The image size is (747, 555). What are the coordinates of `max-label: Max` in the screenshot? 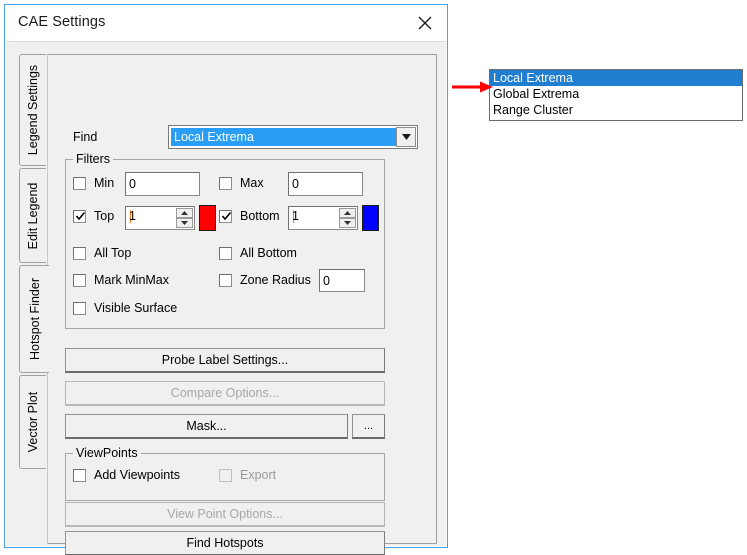 It's located at (252, 183).